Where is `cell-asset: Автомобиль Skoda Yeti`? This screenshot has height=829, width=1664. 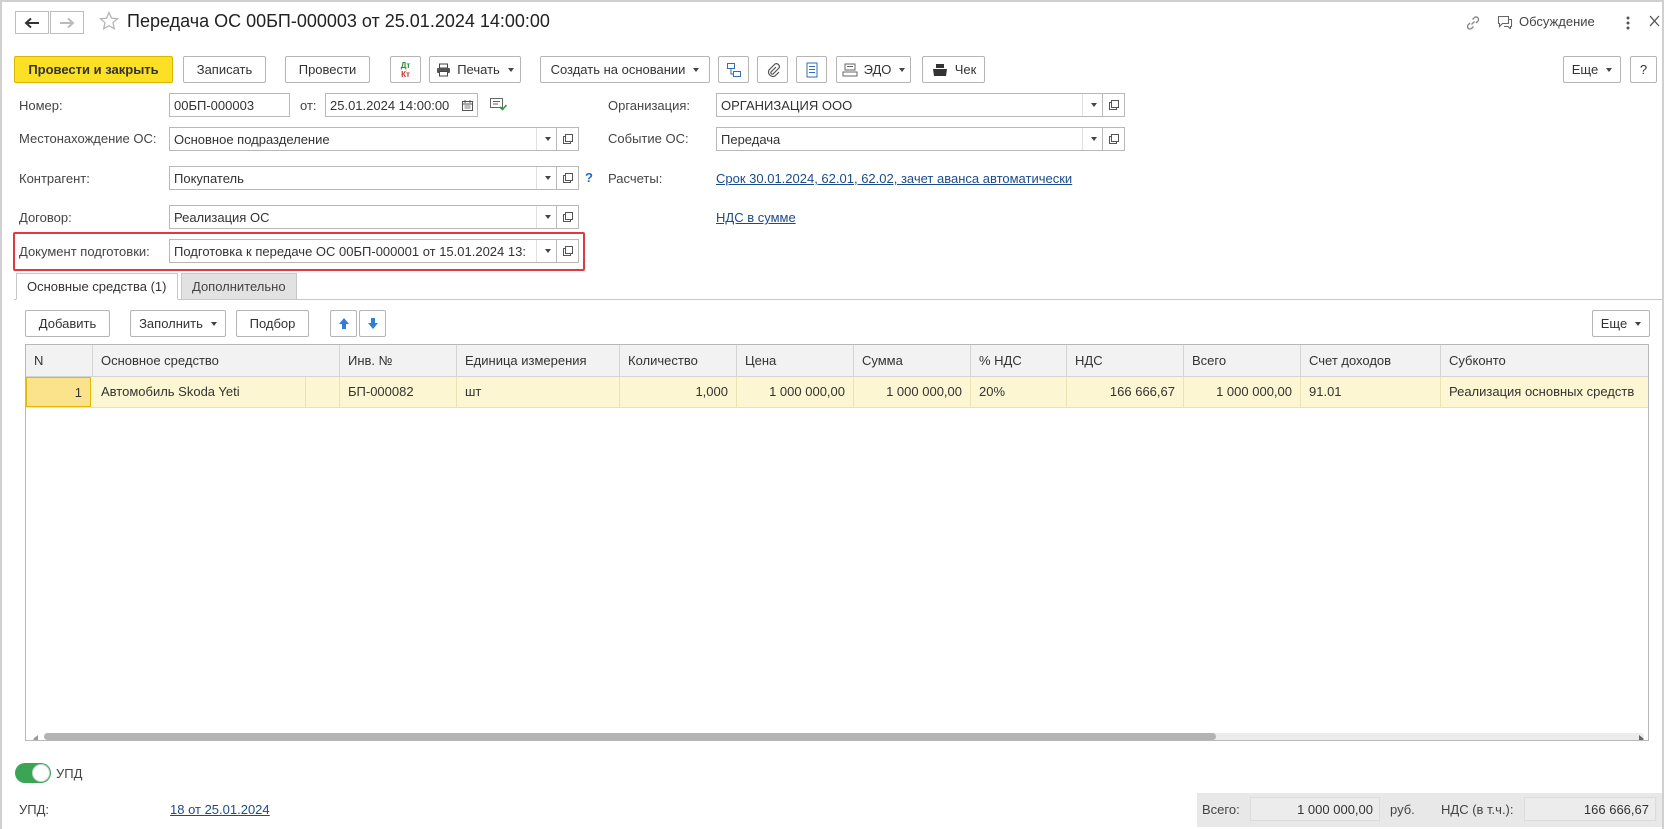 cell-asset: Автомобиль Skoda Yeti is located at coordinates (199, 392).